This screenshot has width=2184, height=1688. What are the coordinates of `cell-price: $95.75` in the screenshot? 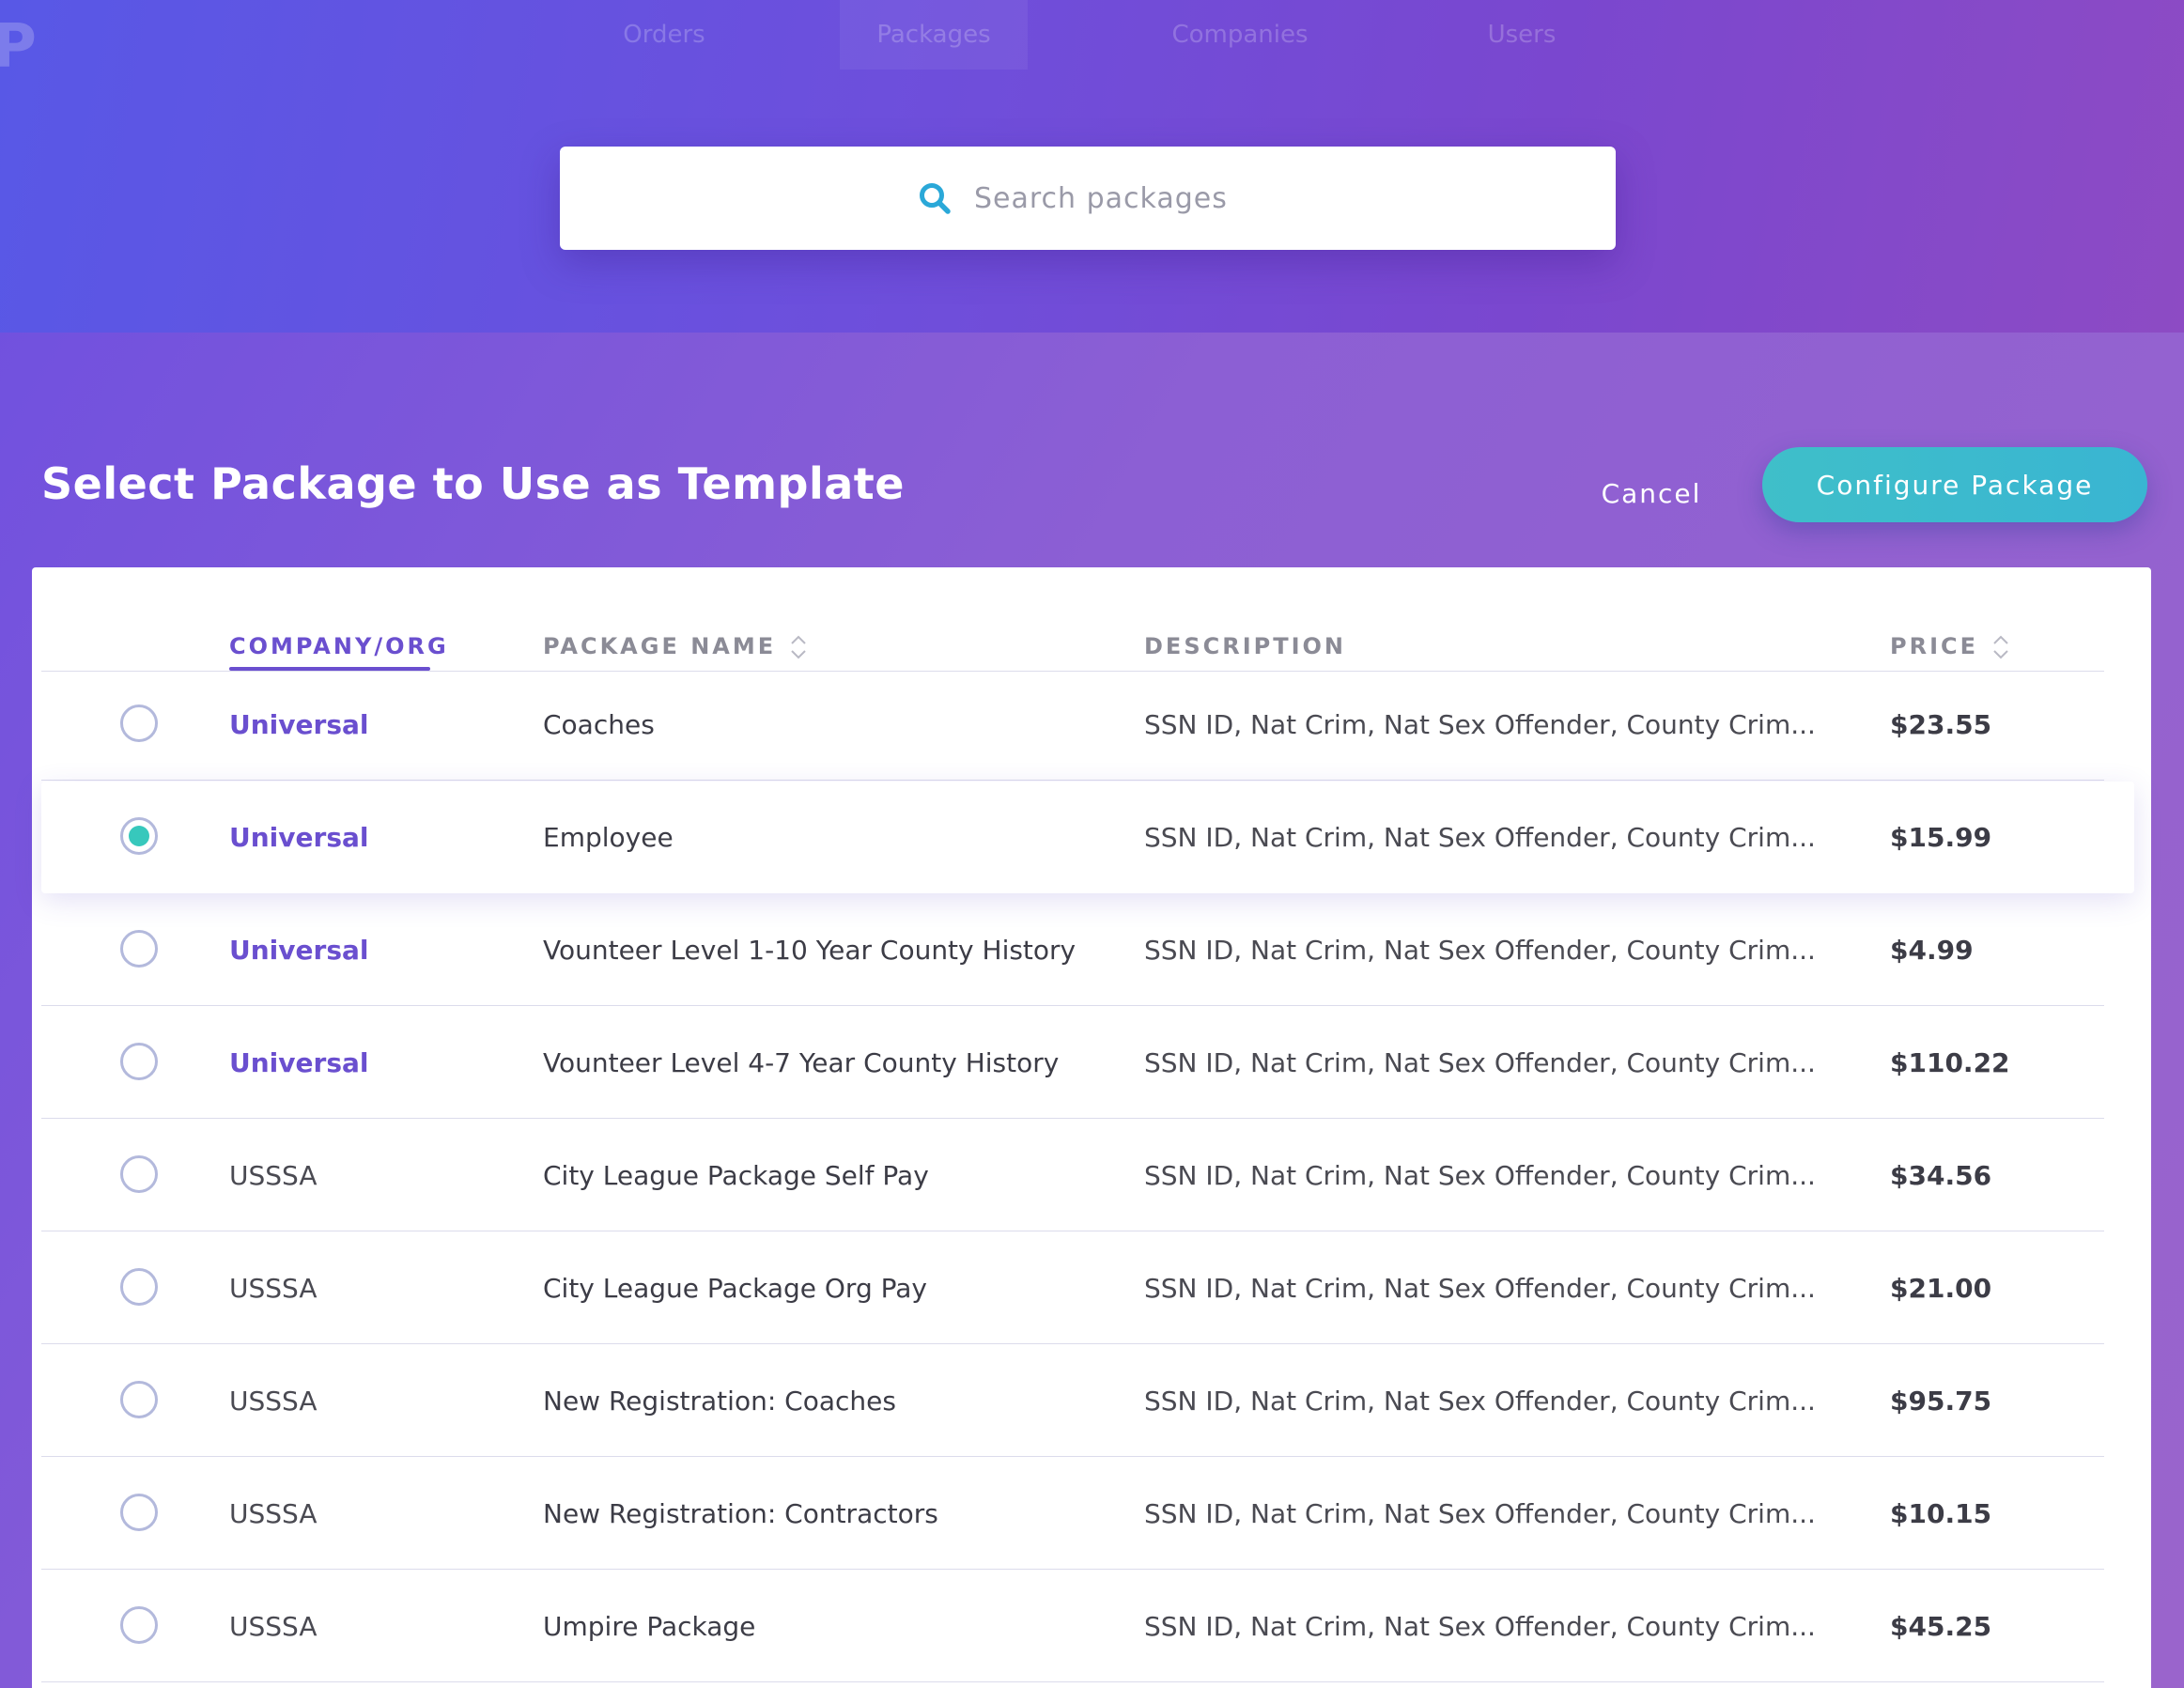 It's located at (1941, 1401).